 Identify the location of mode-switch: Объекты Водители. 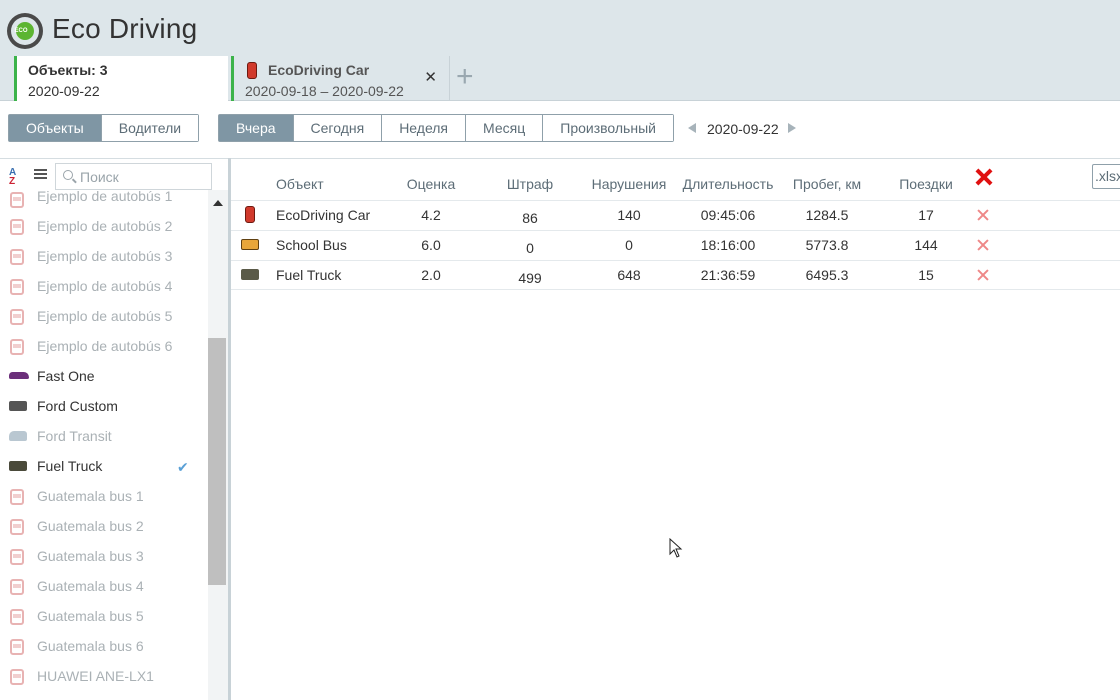
(104, 128).